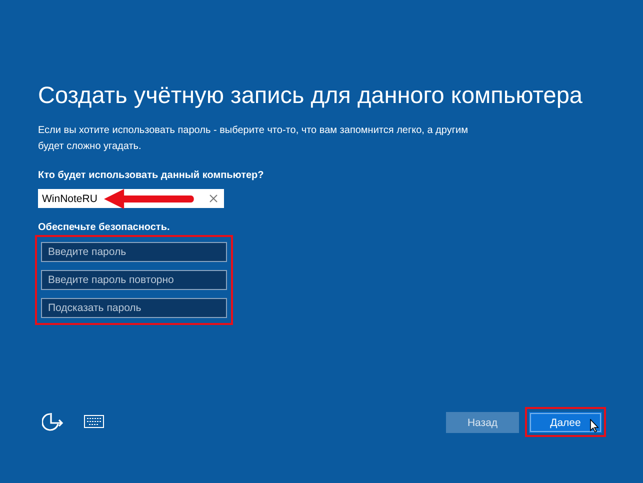 The height and width of the screenshot is (483, 643). What do you see at coordinates (151, 175) in the screenshot?
I see `name-label: Кто будет использовать данный компьютер?` at bounding box center [151, 175].